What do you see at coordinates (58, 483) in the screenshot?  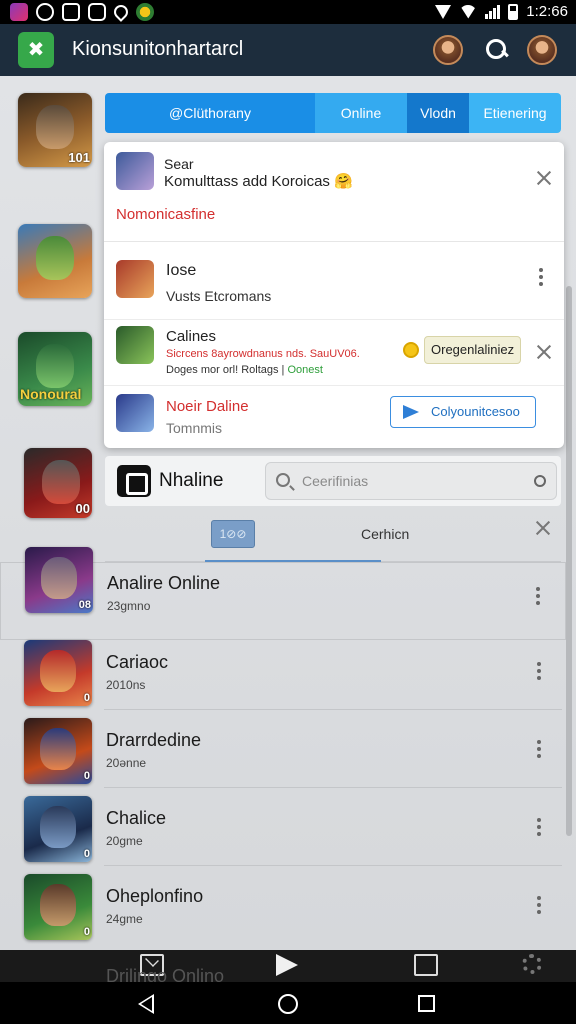 I see `side-game-thumb: 00` at bounding box center [58, 483].